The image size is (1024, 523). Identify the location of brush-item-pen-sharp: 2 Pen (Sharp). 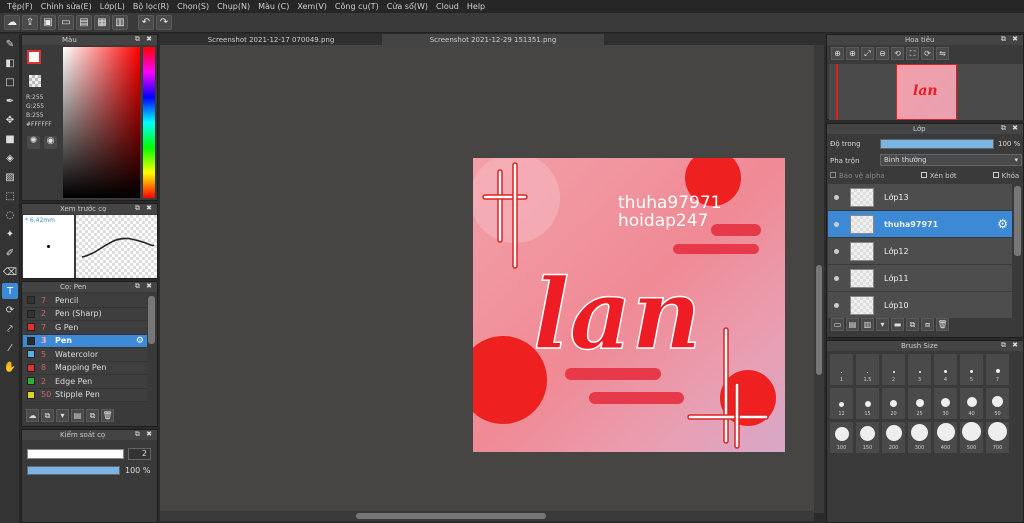
(85, 314).